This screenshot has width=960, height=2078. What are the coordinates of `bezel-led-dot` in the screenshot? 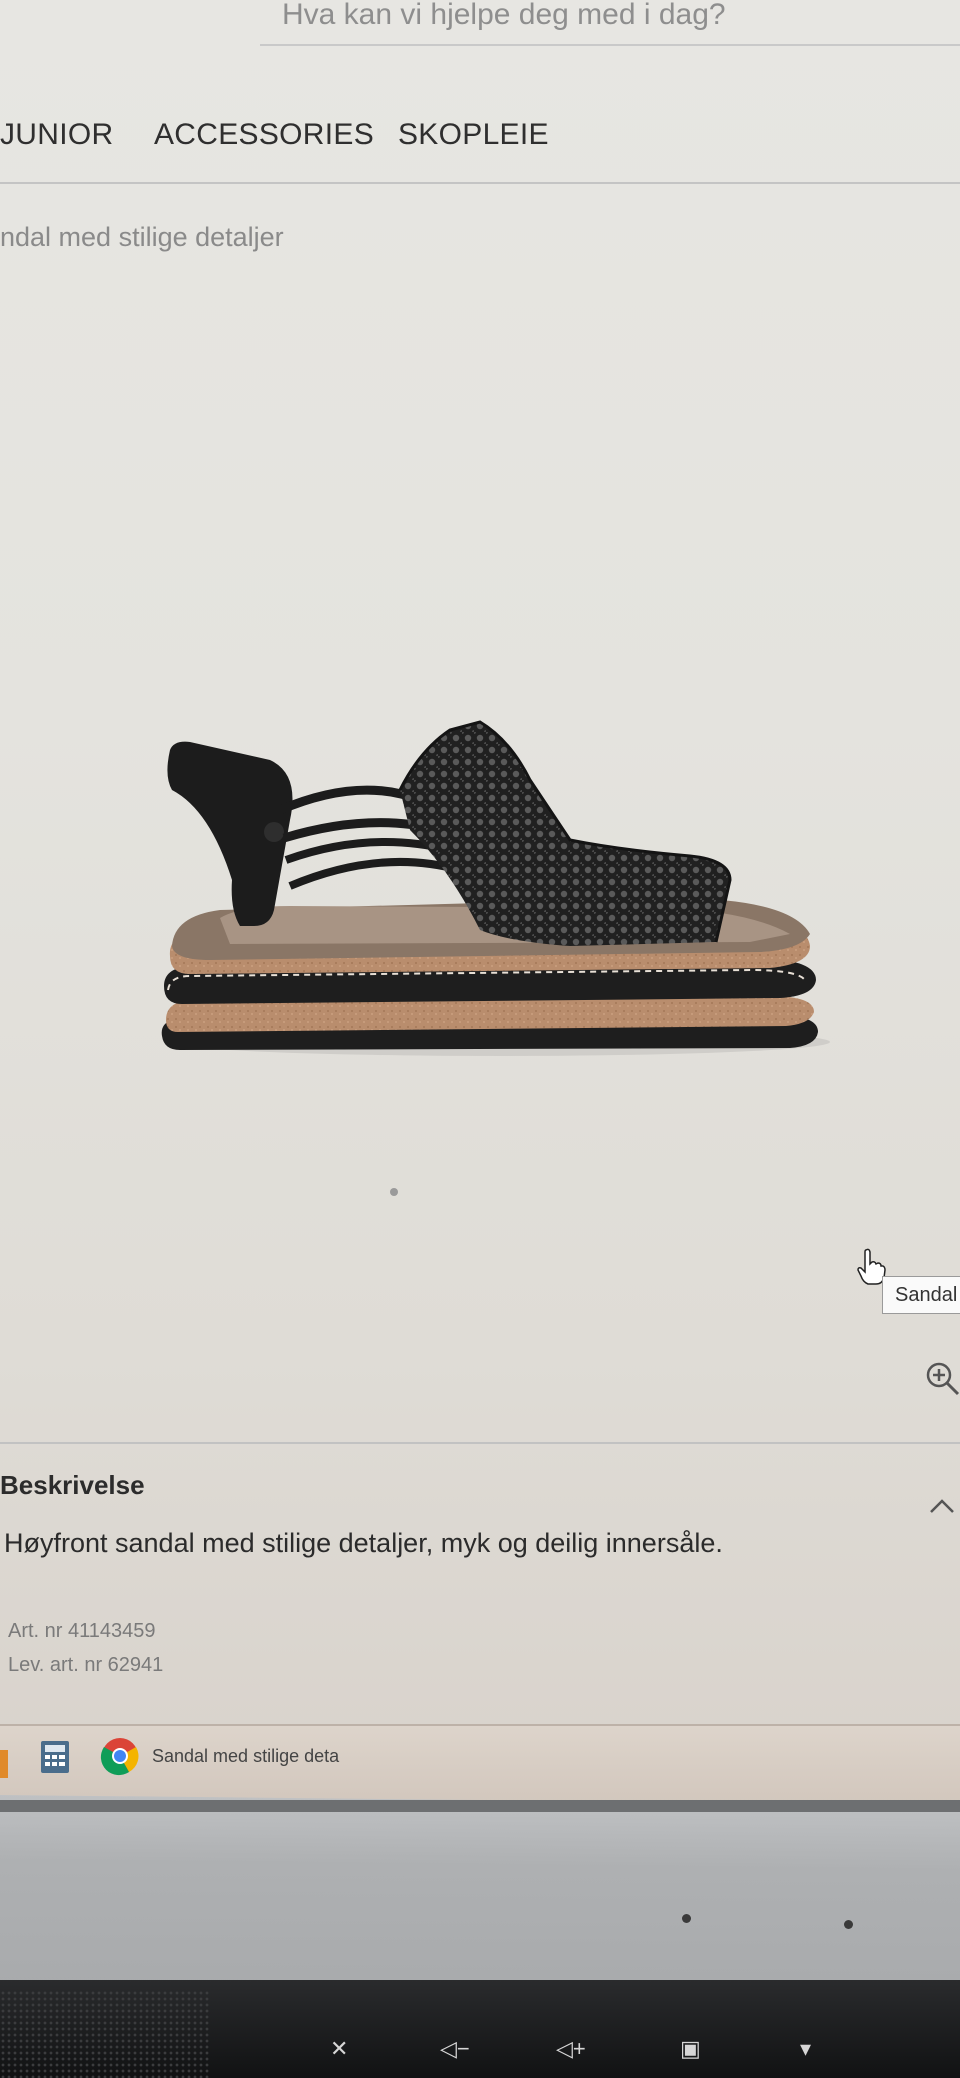 It's located at (848, 1924).